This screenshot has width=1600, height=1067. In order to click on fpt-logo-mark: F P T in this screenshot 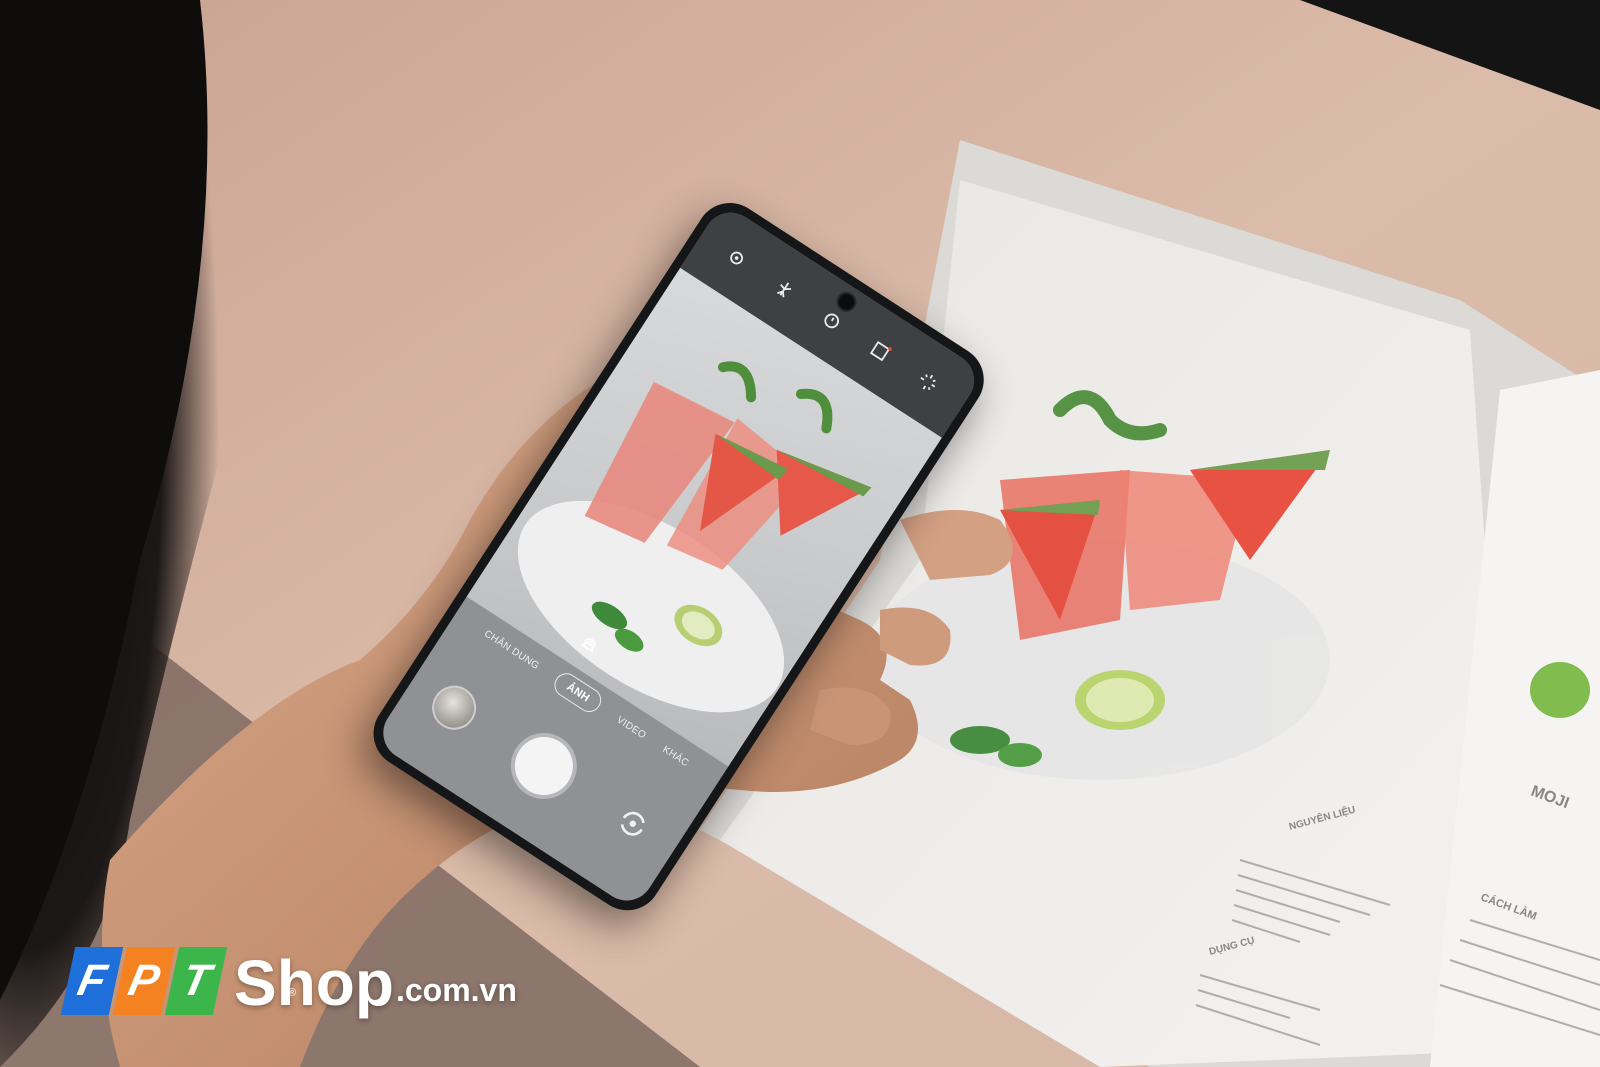, I will do `click(144, 981)`.